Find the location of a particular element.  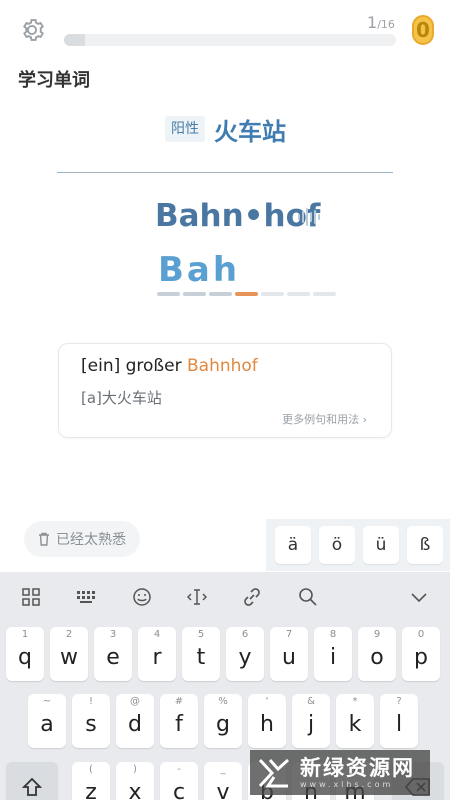

key-hint: ! is located at coordinates (90, 701).